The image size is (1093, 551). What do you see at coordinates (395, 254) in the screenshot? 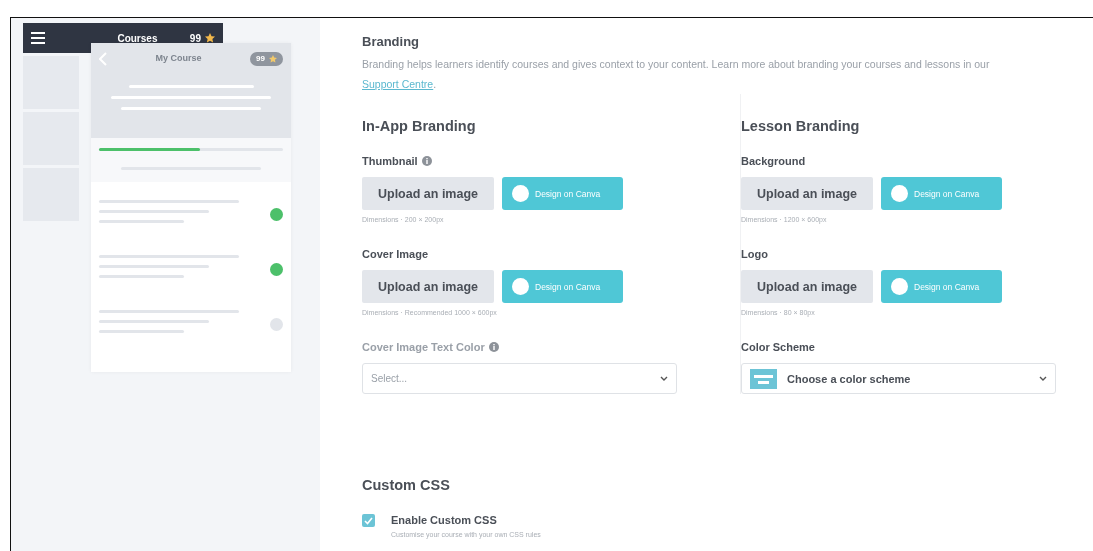
I see `field-label: Cover Image` at bounding box center [395, 254].